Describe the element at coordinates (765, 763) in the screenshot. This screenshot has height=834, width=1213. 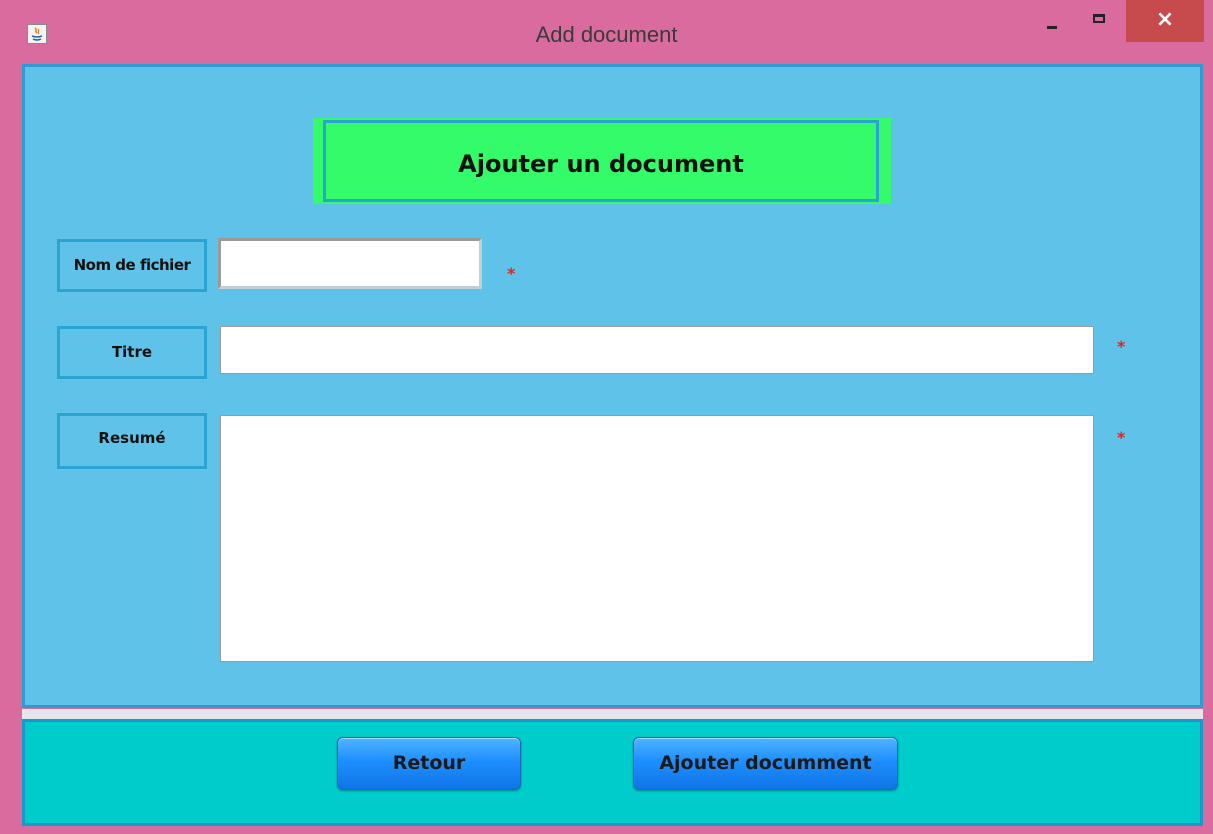
I see `ajouter-document-button: Ajouter documment` at that location.